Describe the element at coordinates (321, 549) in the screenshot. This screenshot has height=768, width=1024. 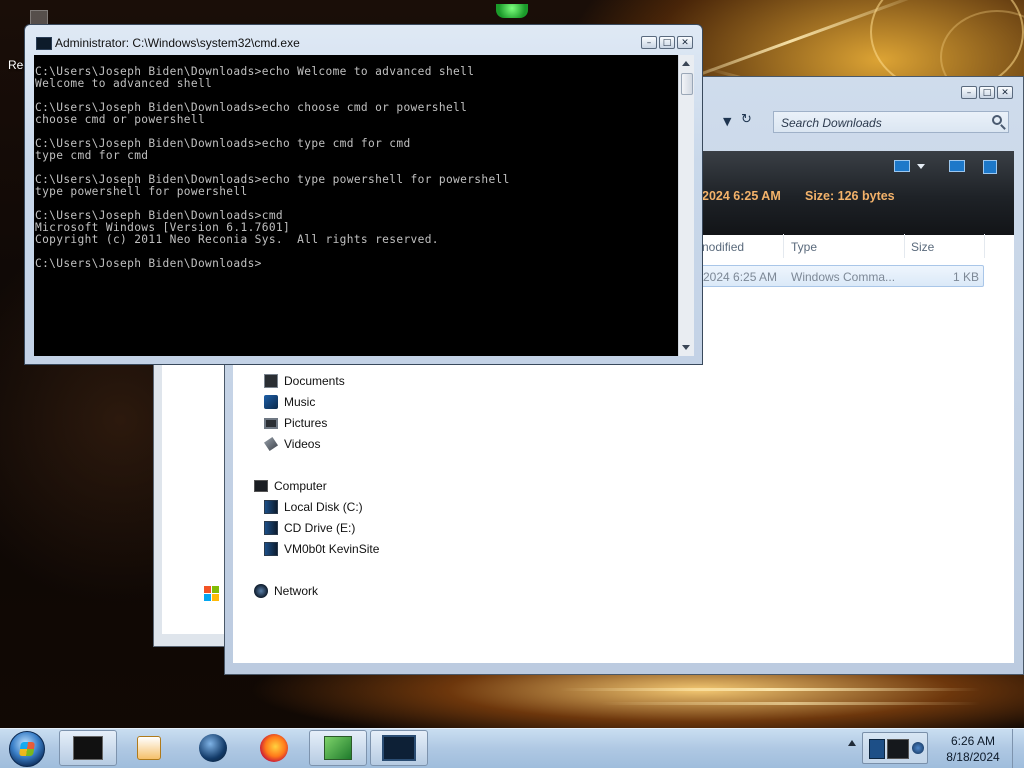
I see `nav-vm-share: VM0b0t KevinSite` at that location.